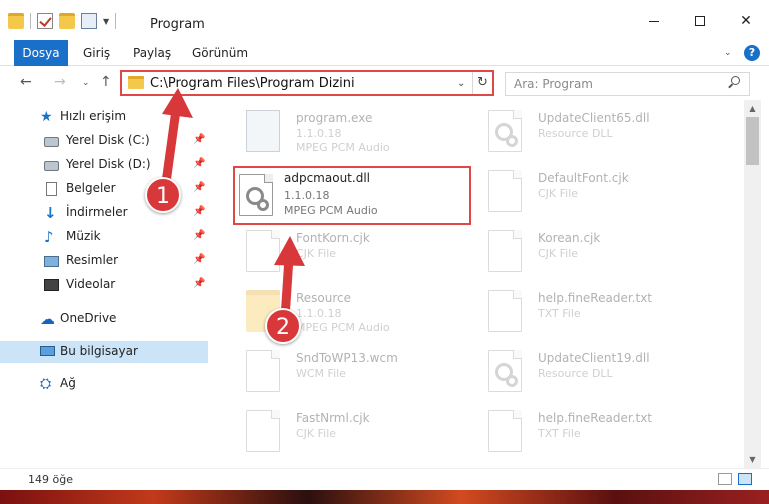  I want to click on folder-icon, so click(16, 21).